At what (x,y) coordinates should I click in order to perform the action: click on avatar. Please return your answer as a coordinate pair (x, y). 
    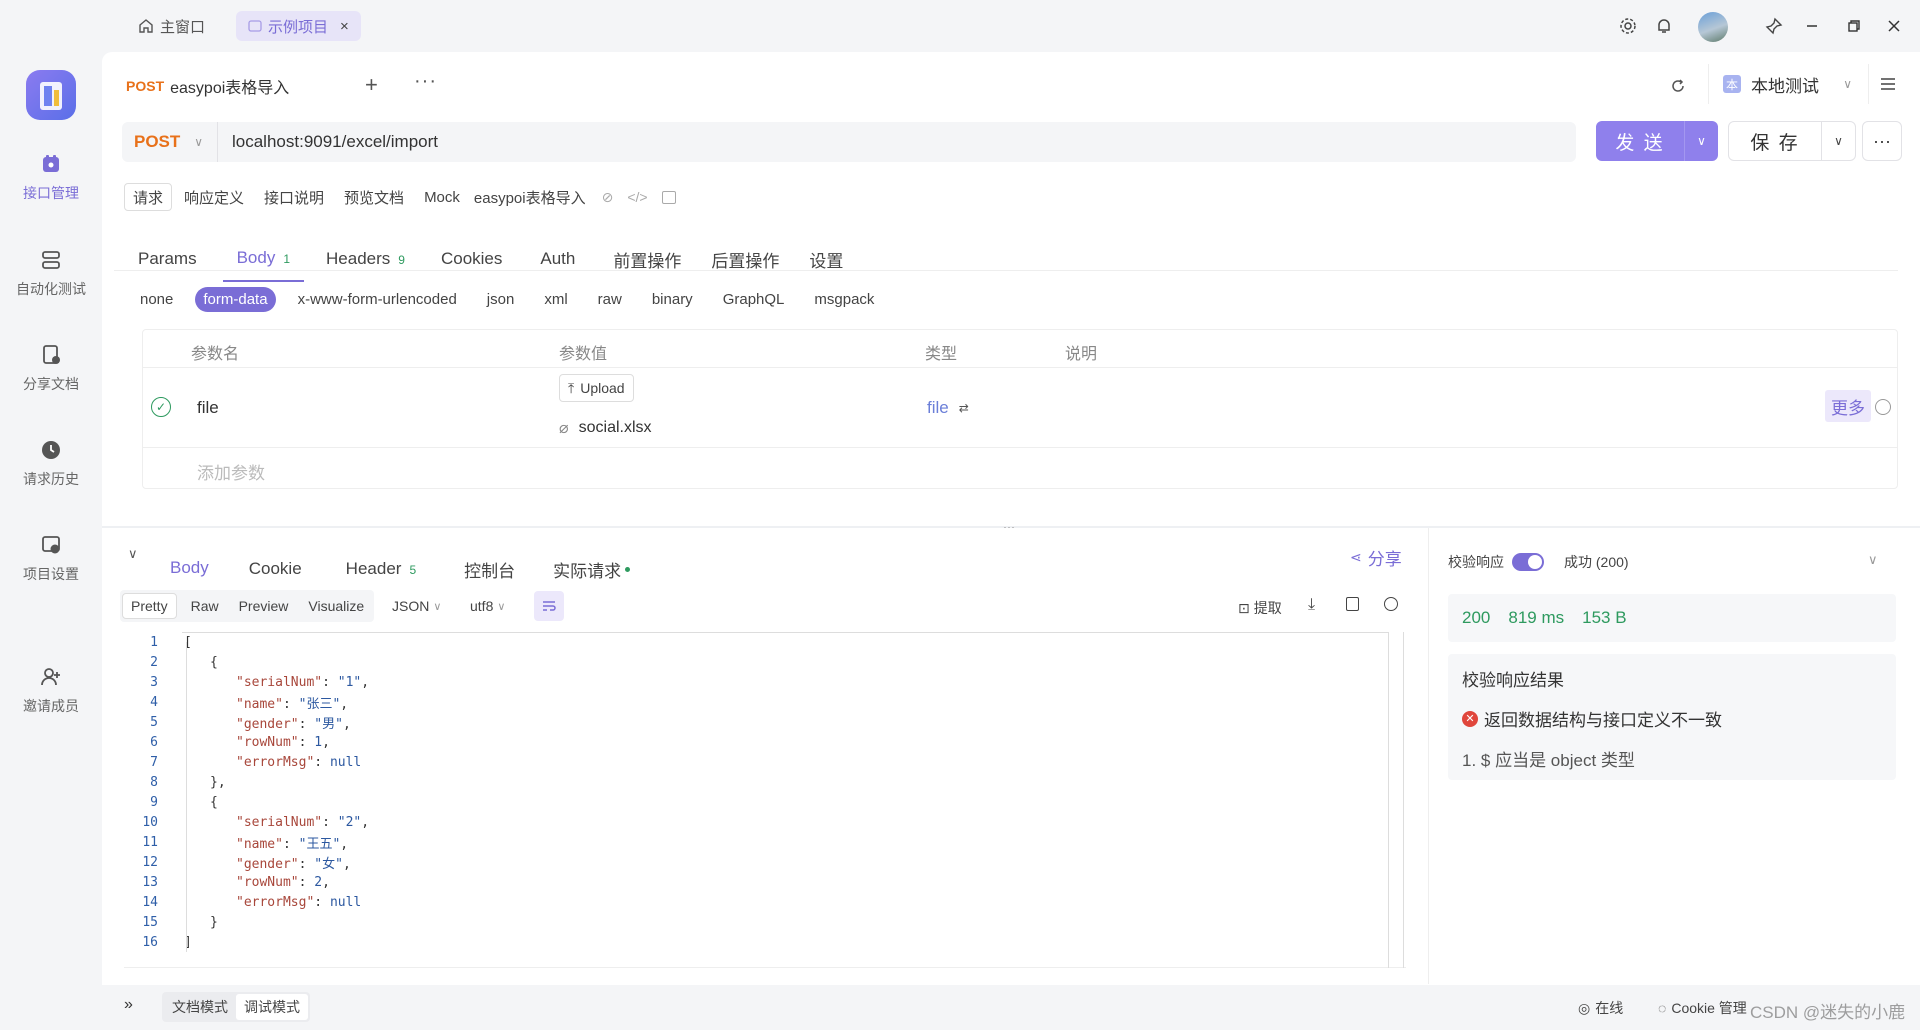
    Looking at the image, I should click on (1713, 27).